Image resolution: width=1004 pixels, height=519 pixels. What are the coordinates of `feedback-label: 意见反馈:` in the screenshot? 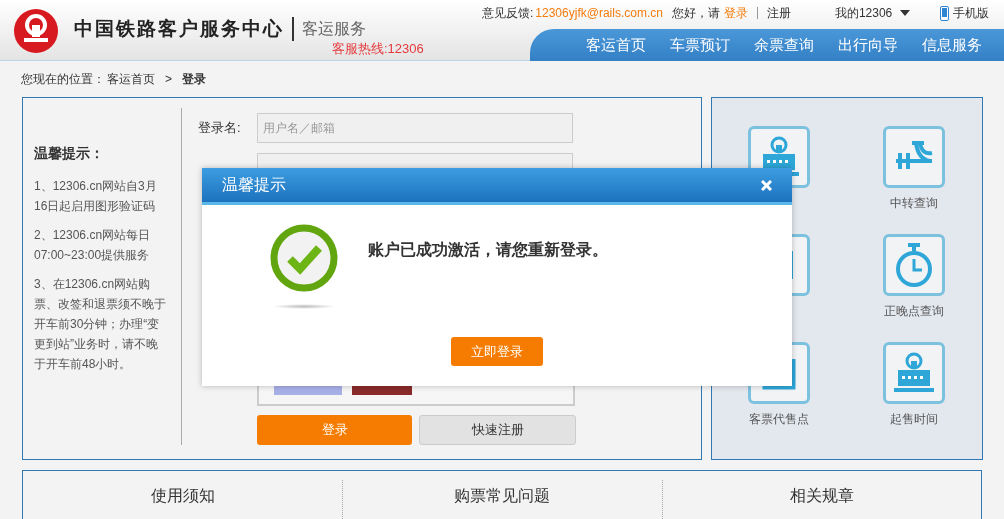 It's located at (508, 13).